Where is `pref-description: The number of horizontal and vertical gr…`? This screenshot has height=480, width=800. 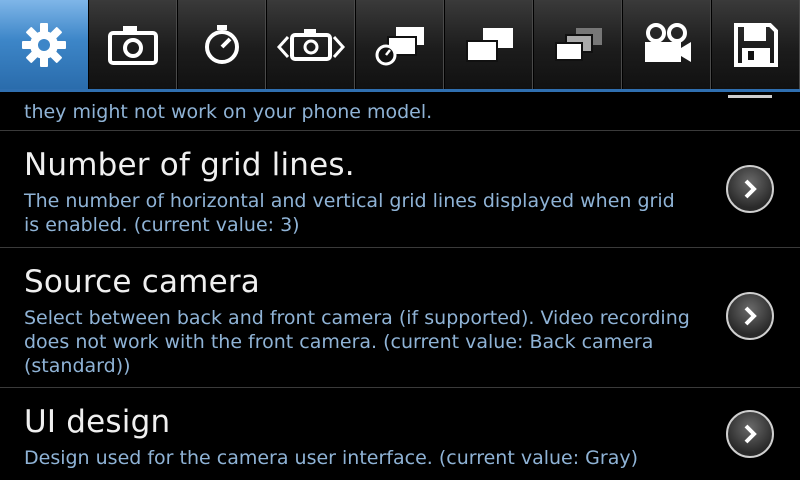 pref-description: The number of horizontal and vertical gr… is located at coordinates (349, 213).